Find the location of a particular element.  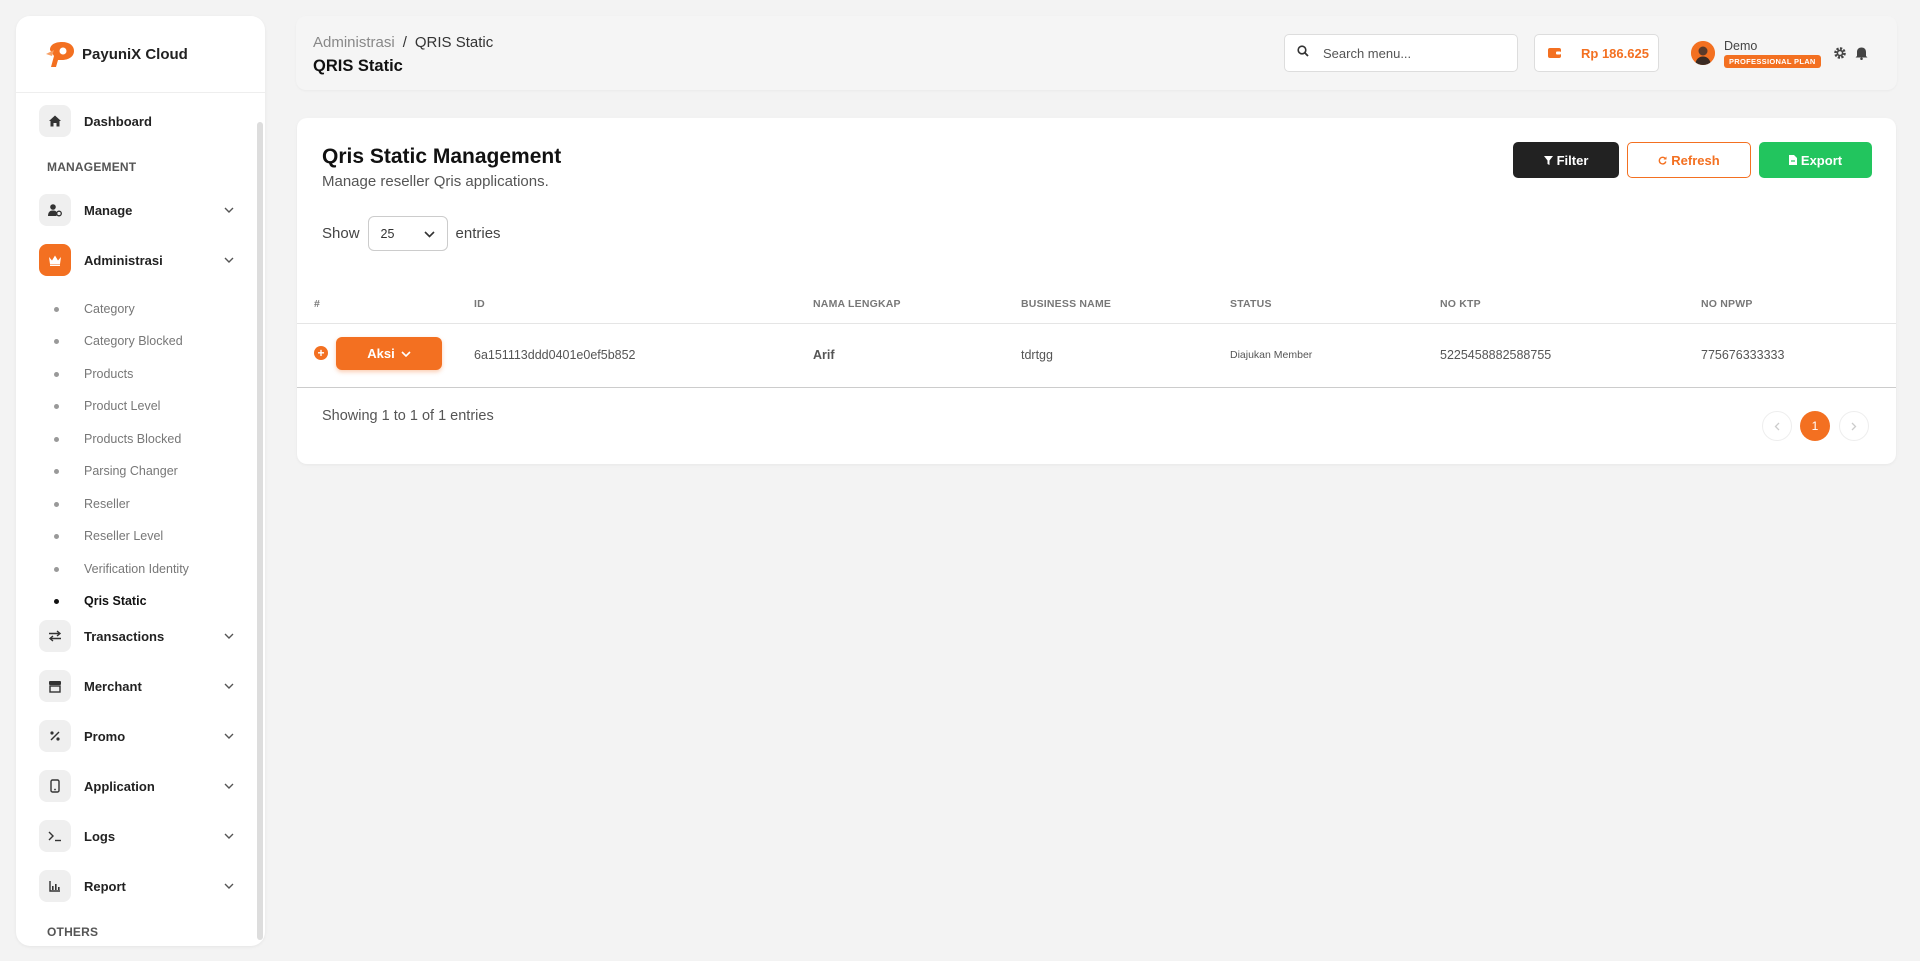

column-header: BUSINESS NAME is located at coordinates (1066, 304).